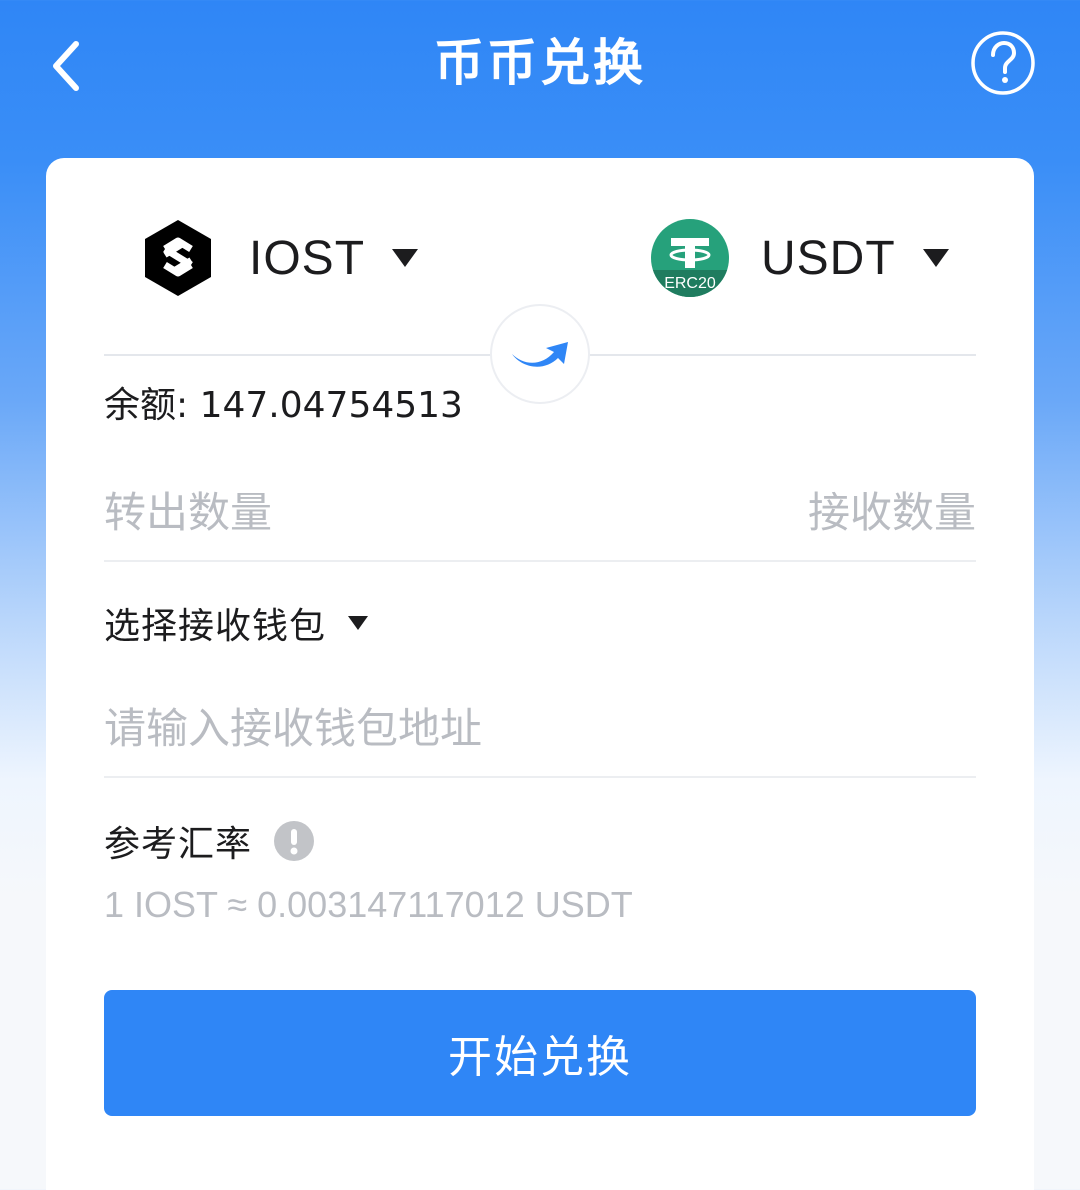 The height and width of the screenshot is (1190, 1080). I want to click on page-title: 币币兑换, so click(540, 63).